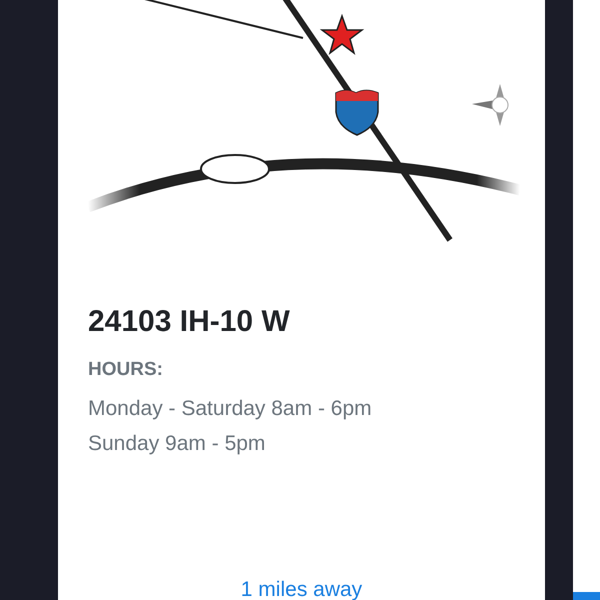 This screenshot has width=600, height=600. I want to click on address-title: 24103 IH-10 W, so click(189, 322).